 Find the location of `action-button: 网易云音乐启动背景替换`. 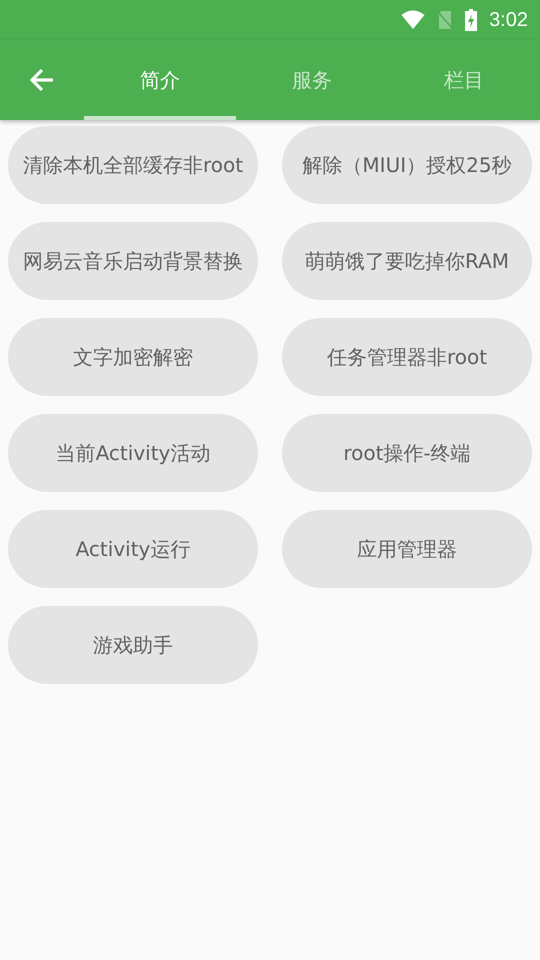

action-button: 网易云音乐启动背景替换 is located at coordinates (133, 261).